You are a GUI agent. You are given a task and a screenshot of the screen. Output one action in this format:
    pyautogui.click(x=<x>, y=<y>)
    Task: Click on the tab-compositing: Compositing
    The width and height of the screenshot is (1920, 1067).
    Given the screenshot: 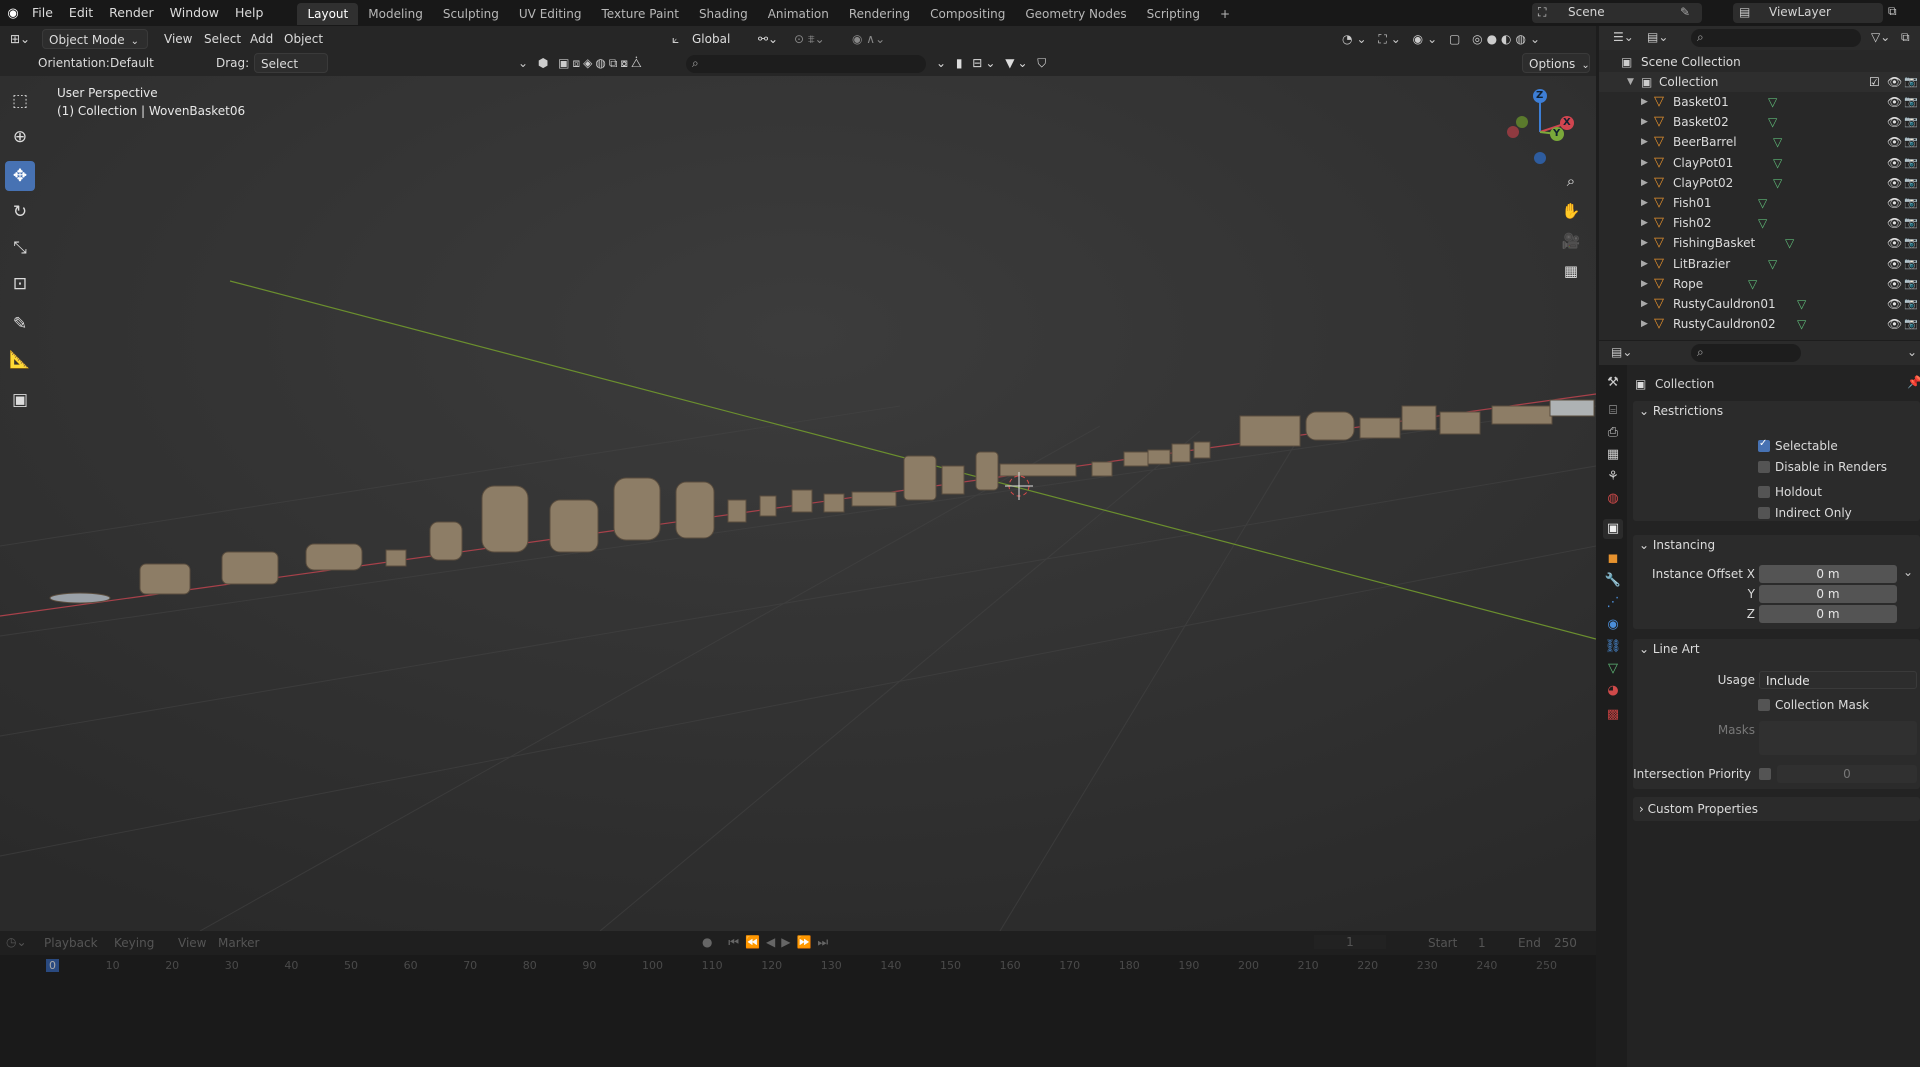 What is the action you would take?
    pyautogui.click(x=967, y=14)
    